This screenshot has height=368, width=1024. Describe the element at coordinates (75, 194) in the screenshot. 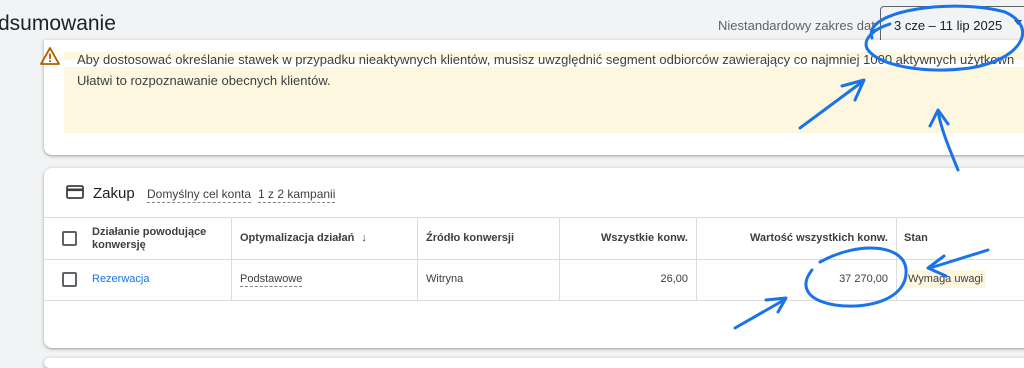

I see `credit-card-icon` at that location.